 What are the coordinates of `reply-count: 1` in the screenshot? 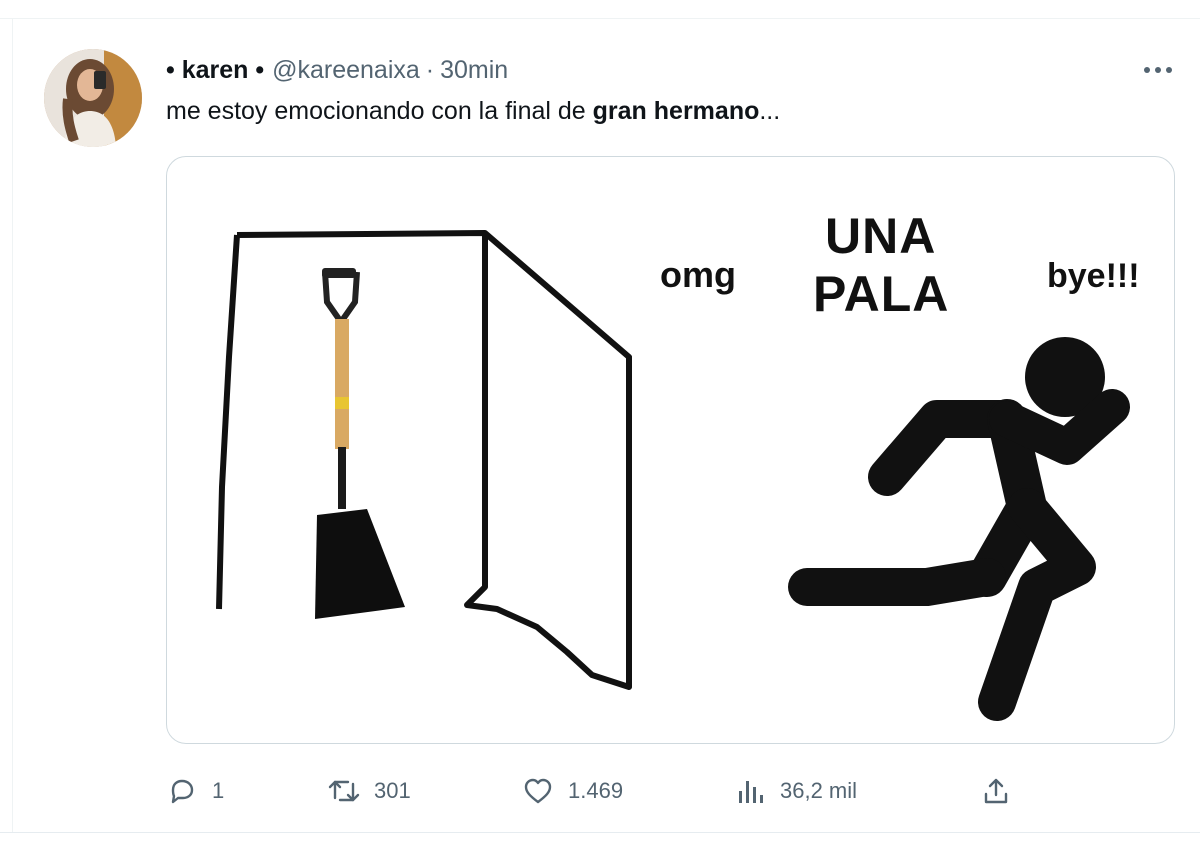 It's located at (218, 790).